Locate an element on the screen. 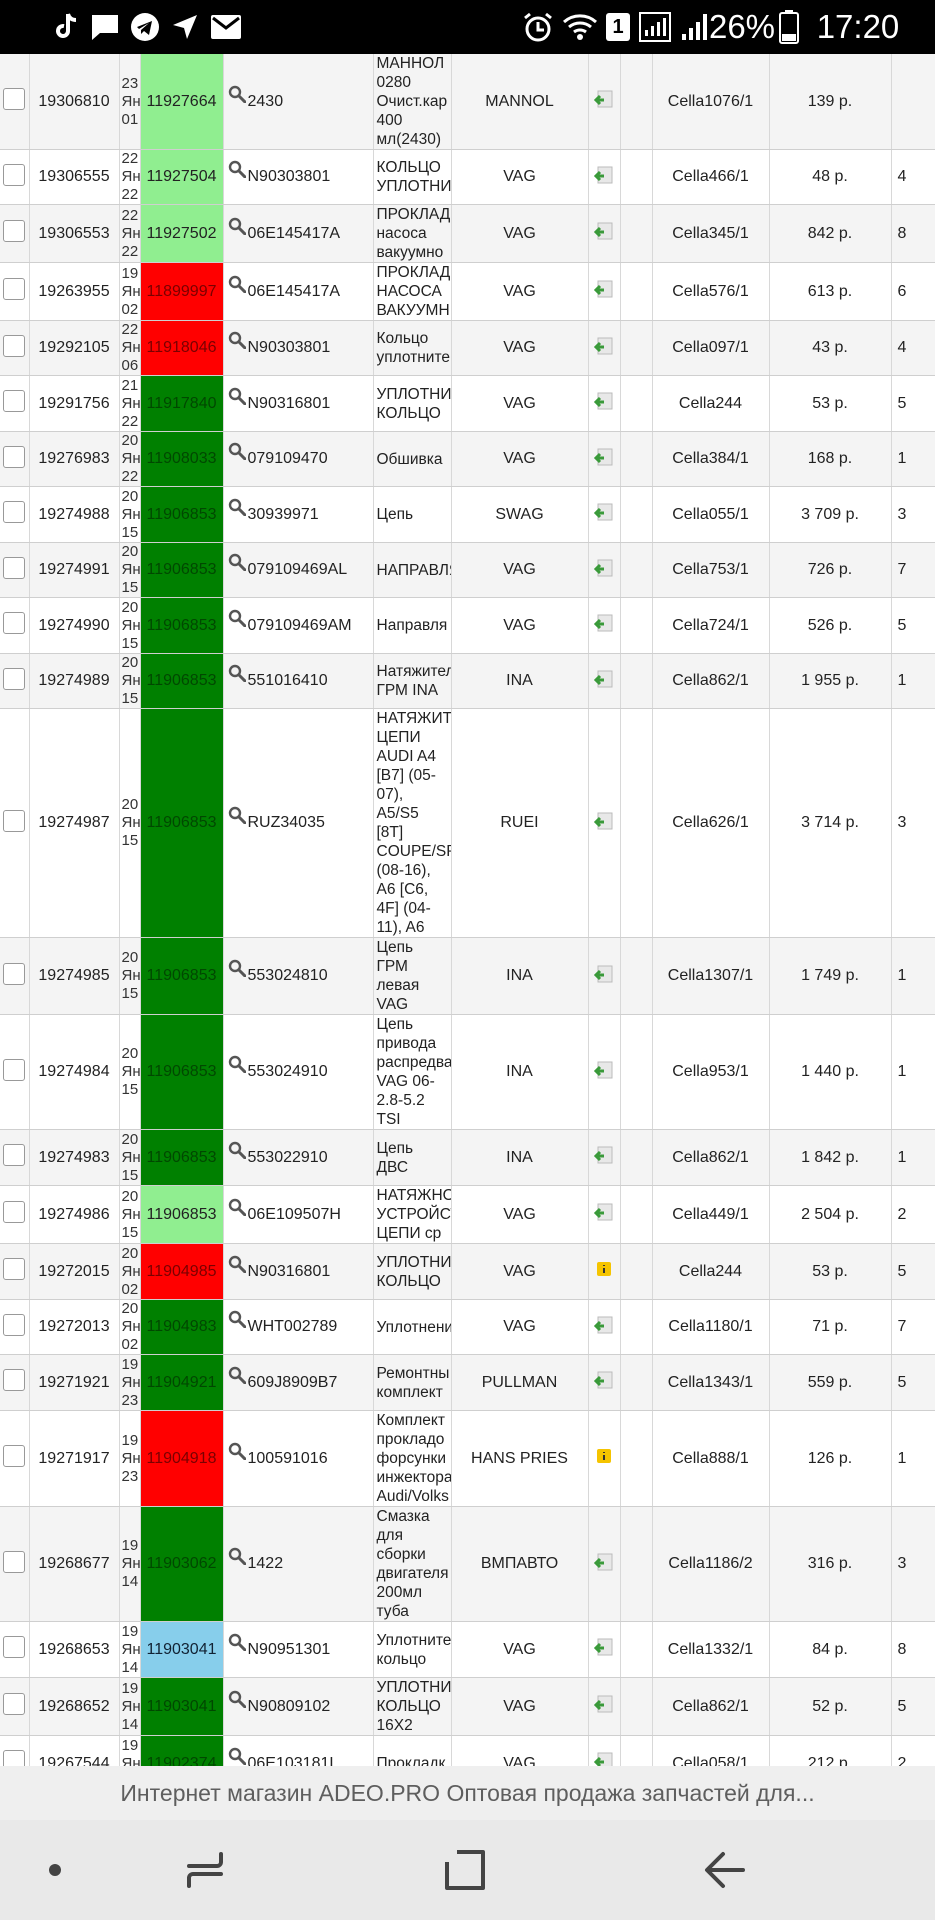 This screenshot has width=935, height=1920. article-number: WHT002789 is located at coordinates (293, 1326).